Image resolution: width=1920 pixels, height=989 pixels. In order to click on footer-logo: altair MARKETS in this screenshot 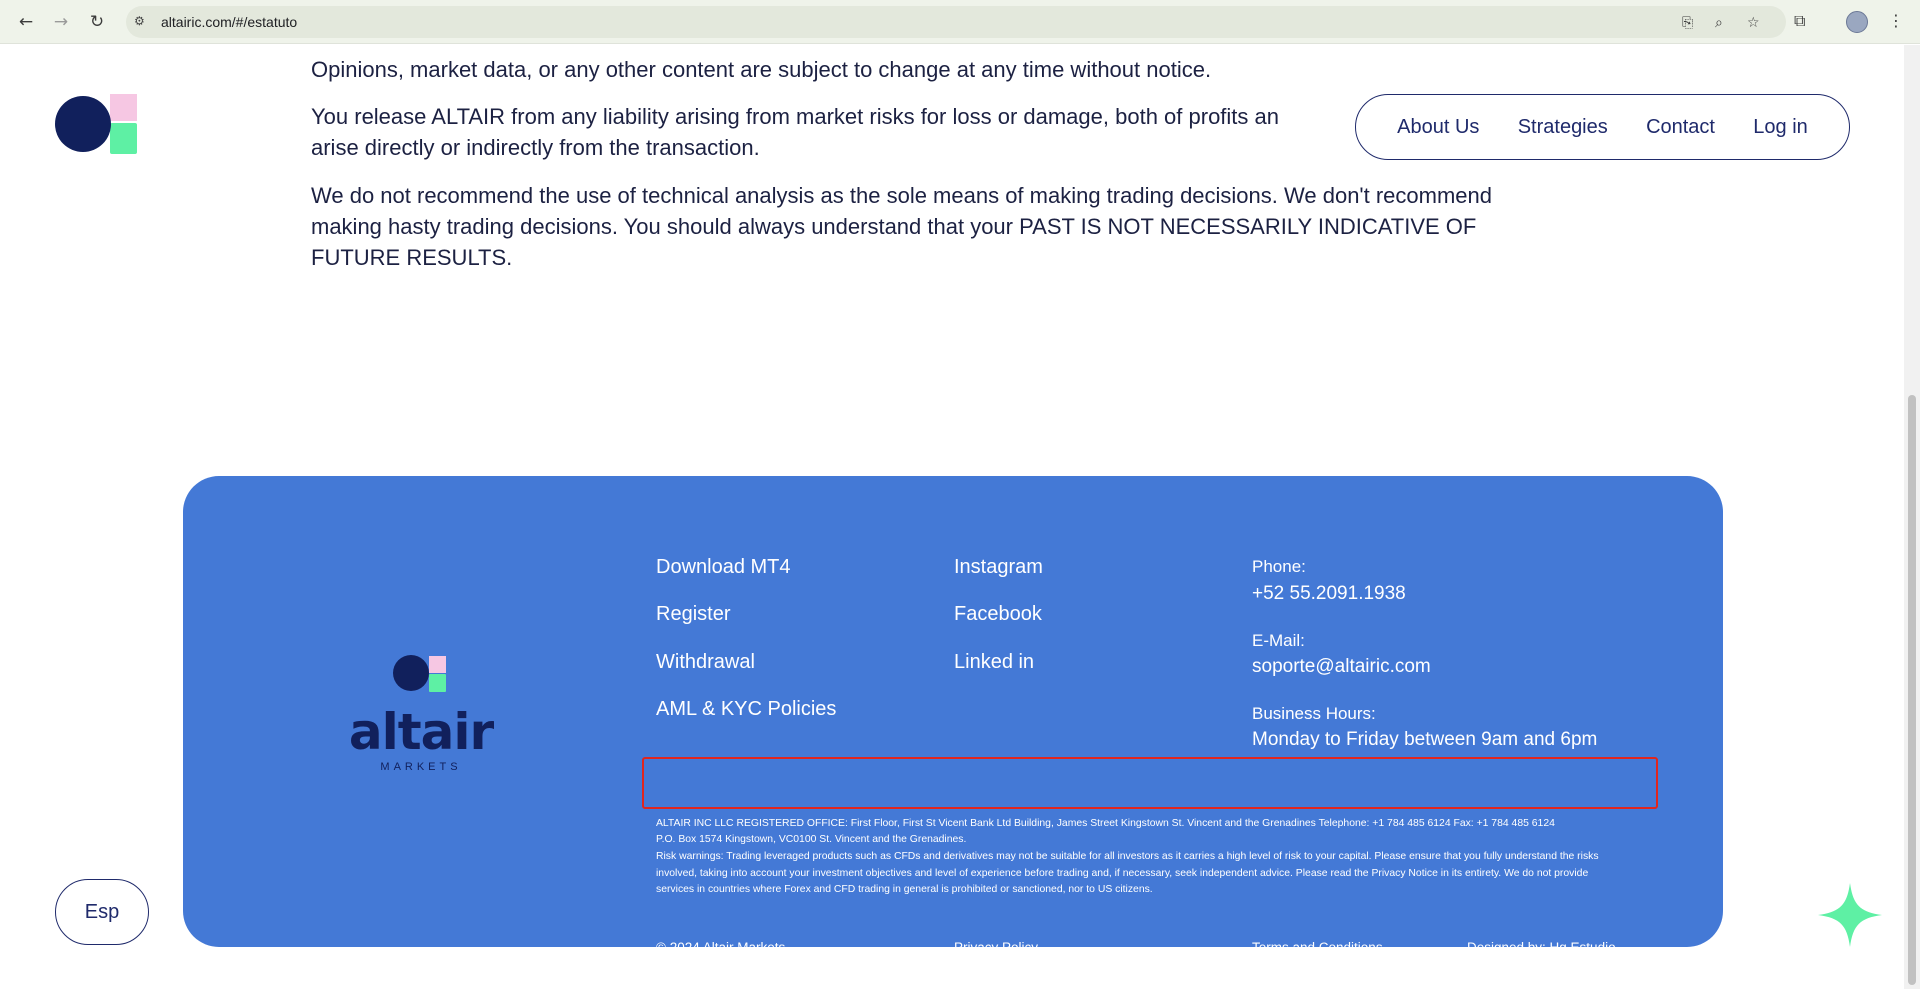, I will do `click(421, 714)`.